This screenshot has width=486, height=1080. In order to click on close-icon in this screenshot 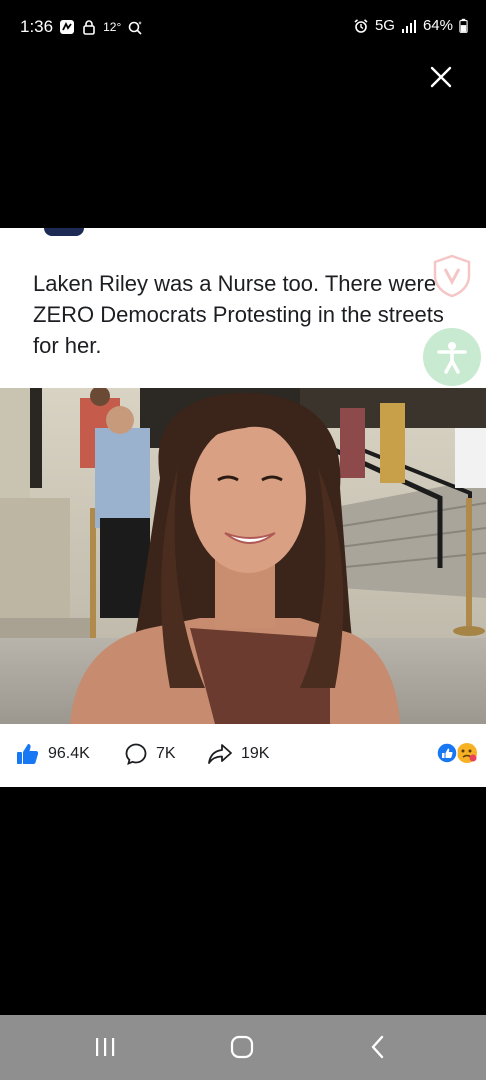, I will do `click(441, 77)`.